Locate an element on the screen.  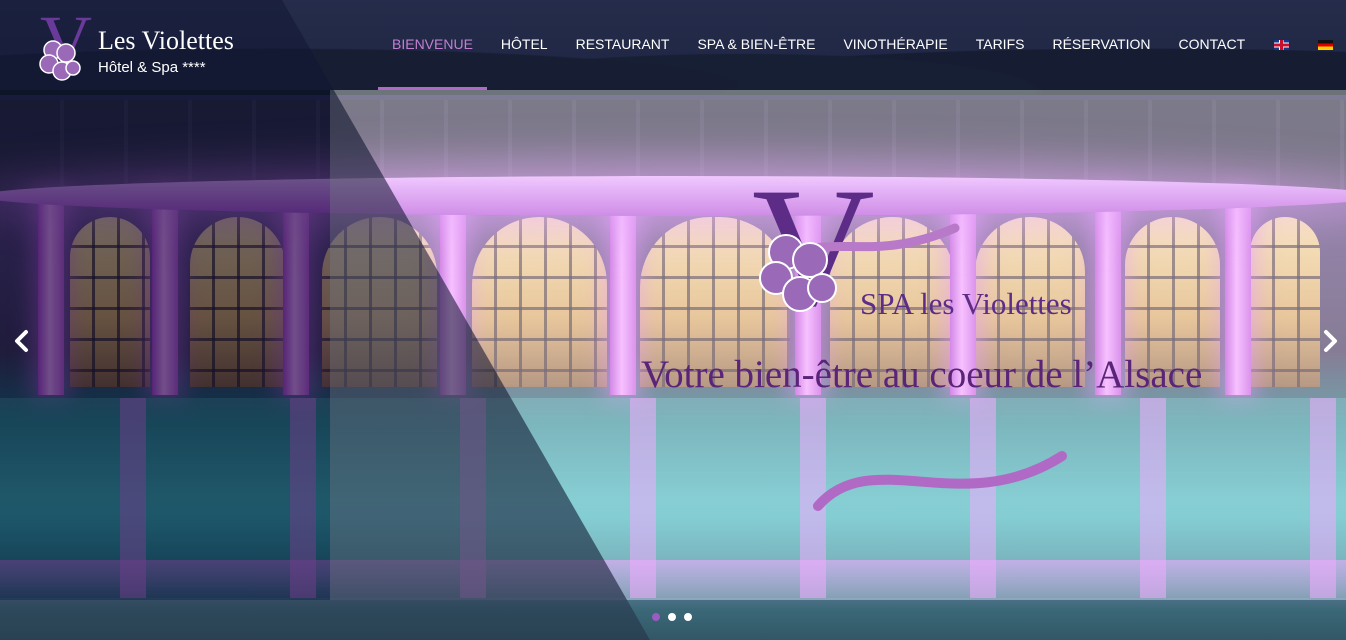
nav-item-bienvenue: BIENVENUE is located at coordinates (432, 45).